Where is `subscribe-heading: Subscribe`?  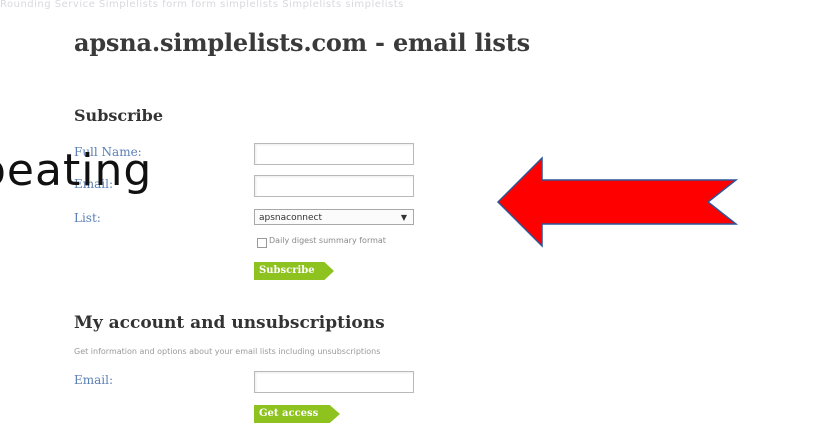
subscribe-heading: Subscribe is located at coordinates (118, 115).